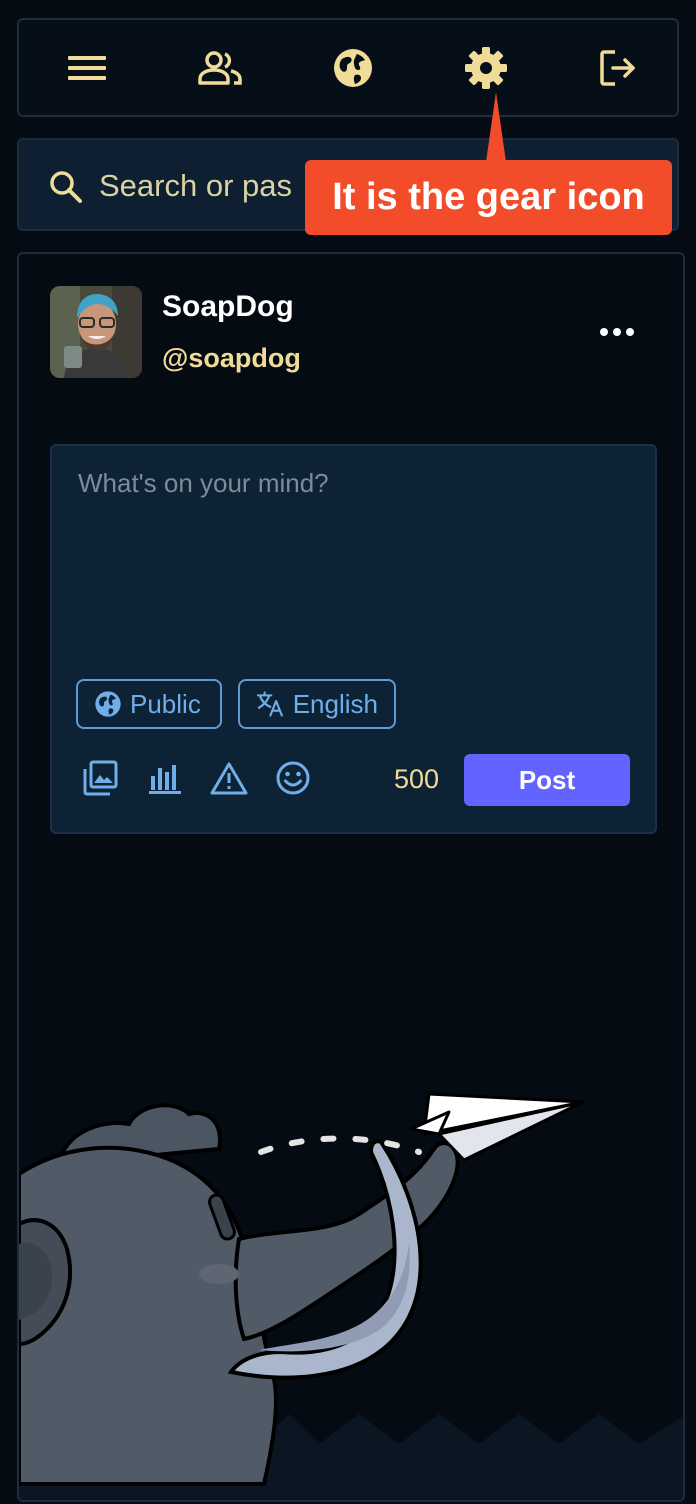 This screenshot has height=1504, width=696. What do you see at coordinates (335, 703) in the screenshot?
I see `language-label: English` at bounding box center [335, 703].